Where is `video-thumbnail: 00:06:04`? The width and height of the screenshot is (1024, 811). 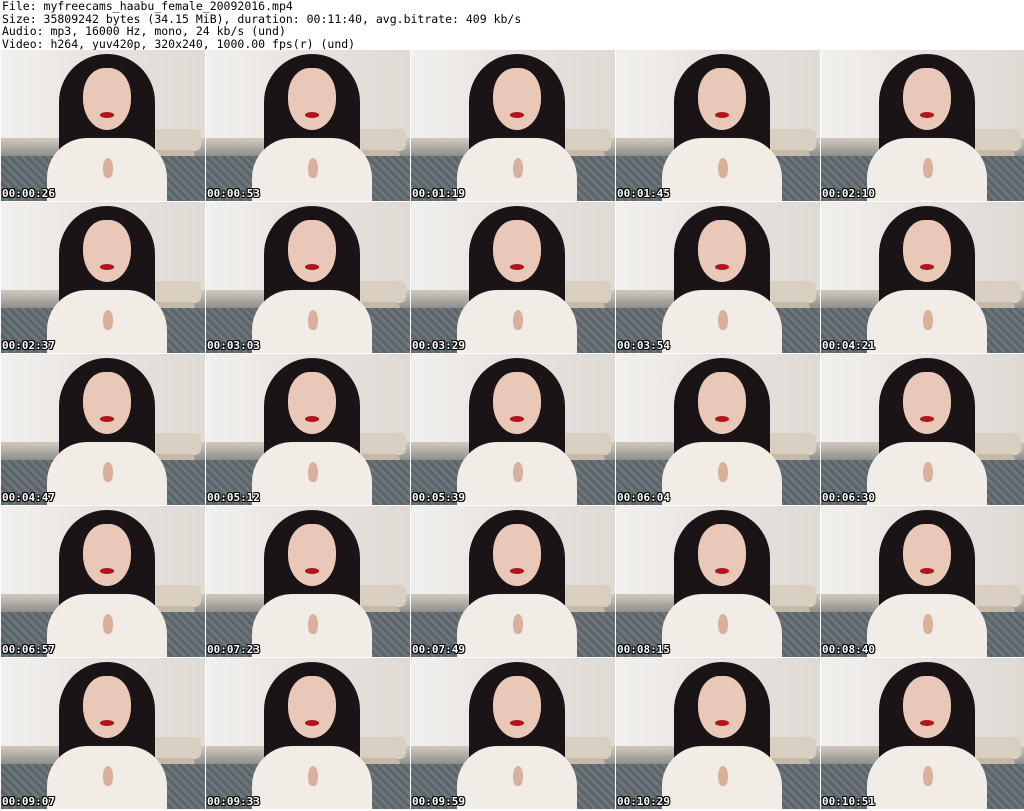
video-thumbnail: 00:06:04 is located at coordinates (718, 429).